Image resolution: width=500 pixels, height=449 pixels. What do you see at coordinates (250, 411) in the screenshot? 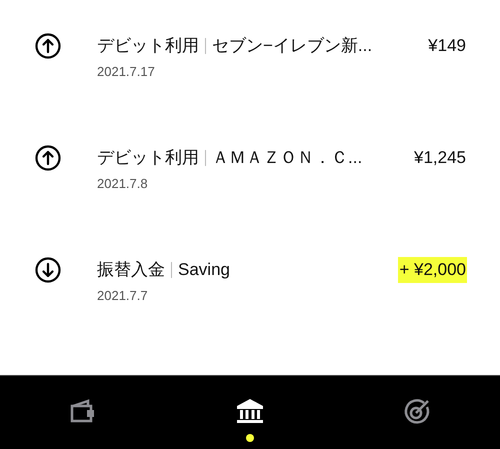
I see `bank-icon` at bounding box center [250, 411].